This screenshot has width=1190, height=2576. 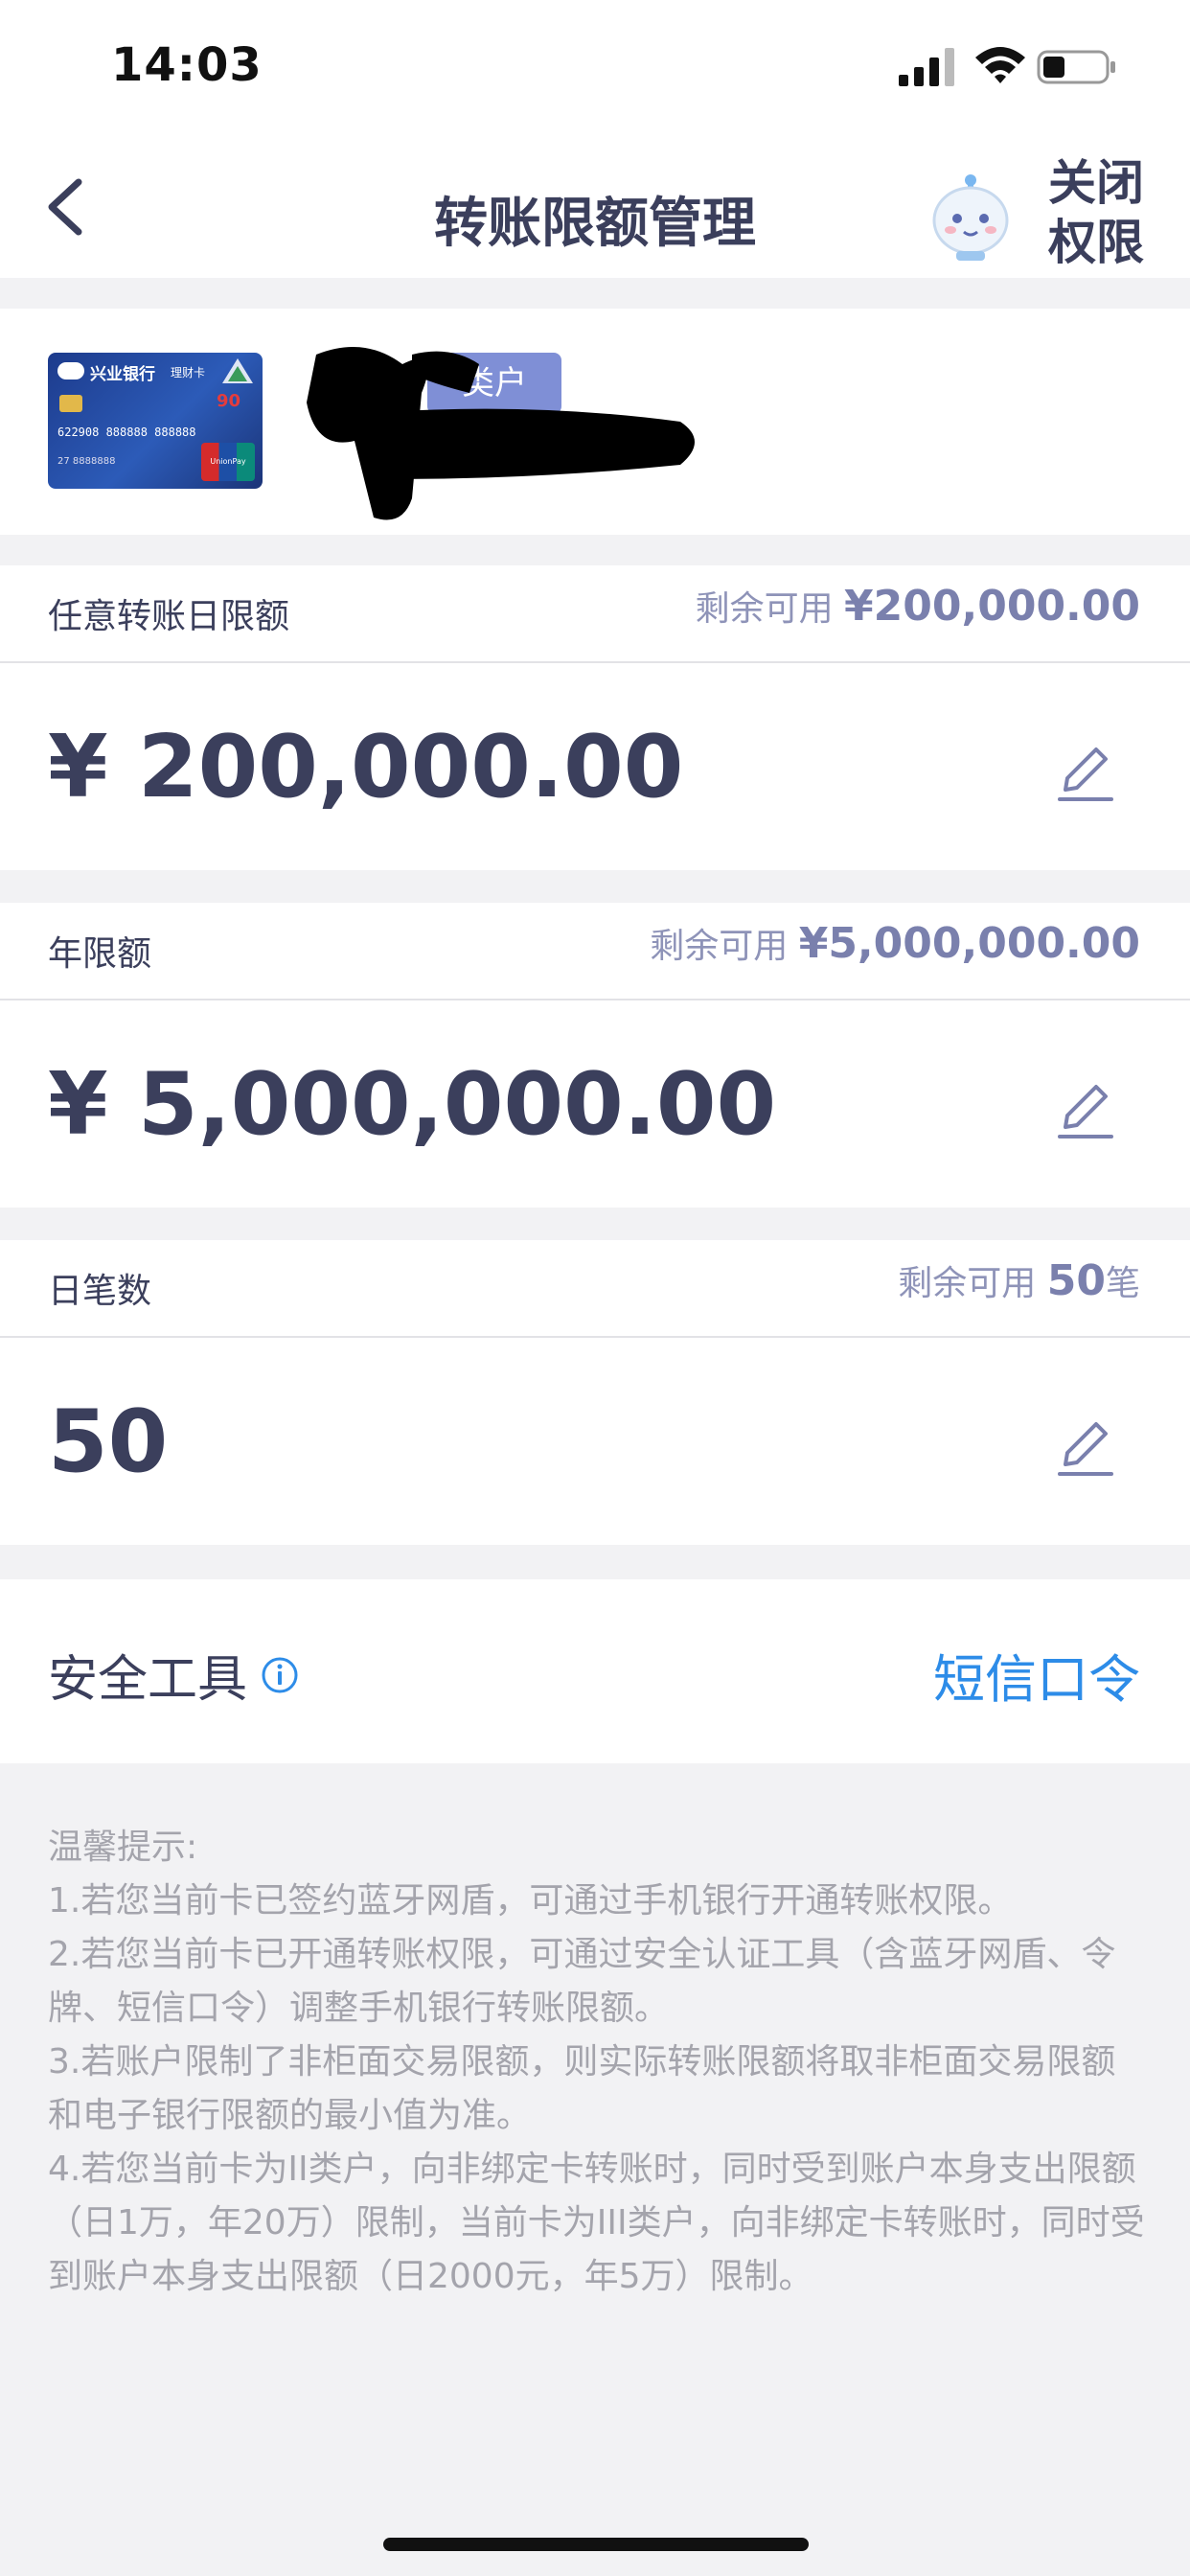 What do you see at coordinates (968, 1283) in the screenshot?
I see `daily-count-remaining-prefix: 剩余可用` at bounding box center [968, 1283].